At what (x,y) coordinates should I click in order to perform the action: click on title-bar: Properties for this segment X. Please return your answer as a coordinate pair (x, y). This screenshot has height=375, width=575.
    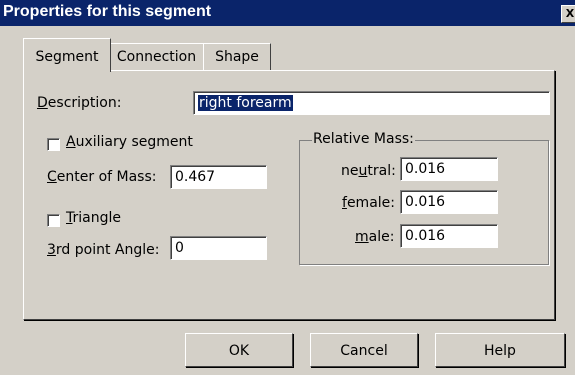
    Looking at the image, I should click on (287, 13).